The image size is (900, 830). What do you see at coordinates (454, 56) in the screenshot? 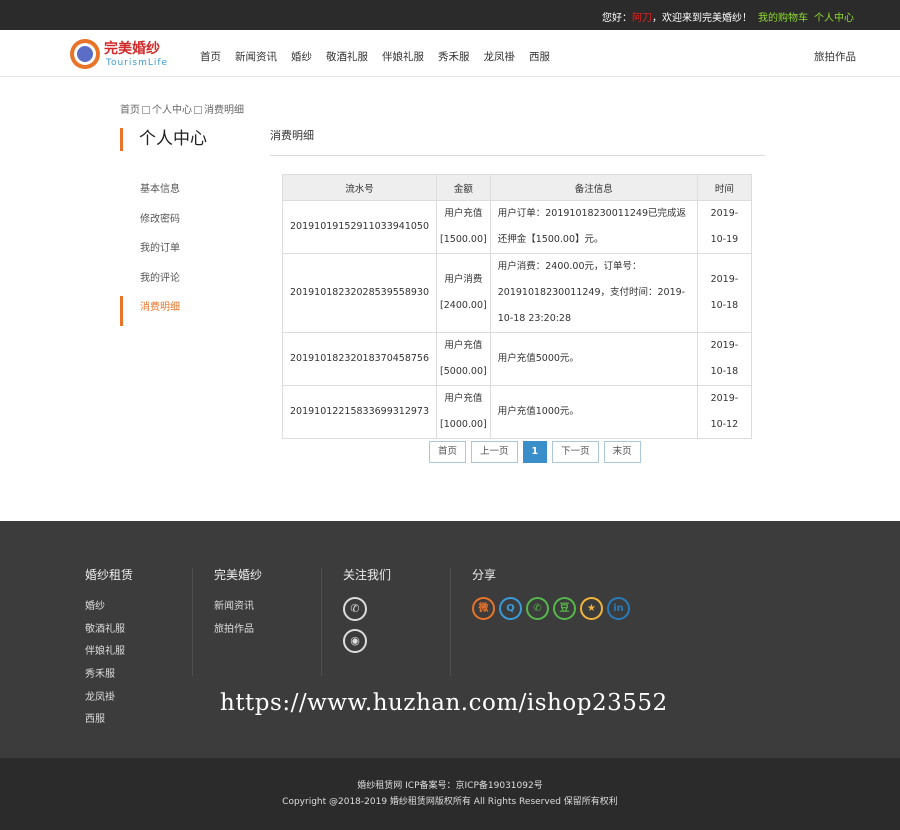
I see `nav-item-xiuhe: 秀禾服` at bounding box center [454, 56].